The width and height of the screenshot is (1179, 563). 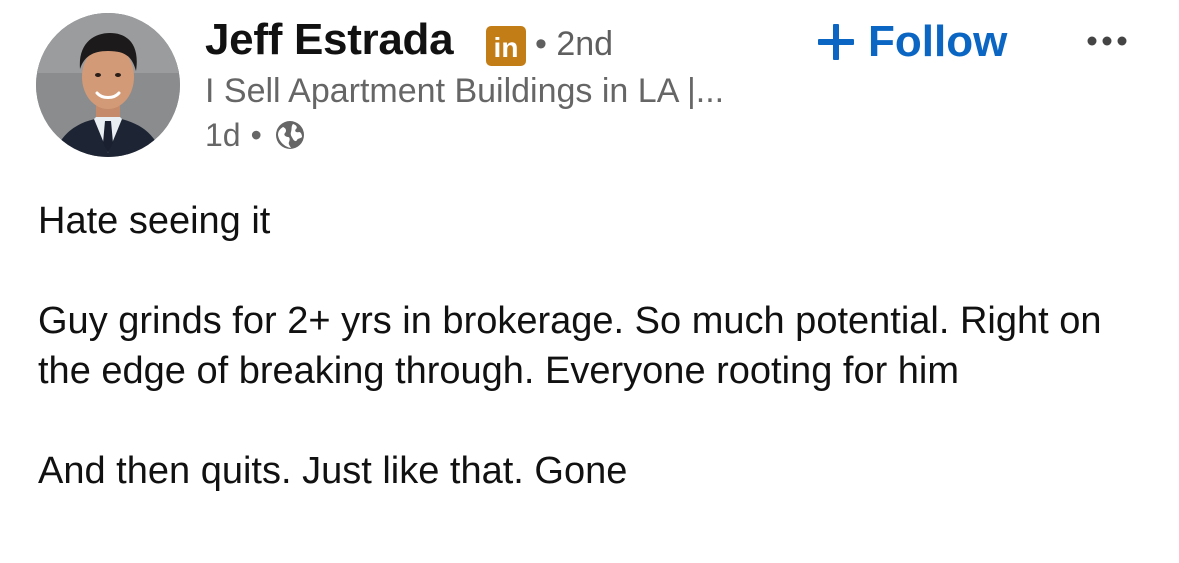 I want to click on connection-degree-label: 2nd, so click(x=585, y=44).